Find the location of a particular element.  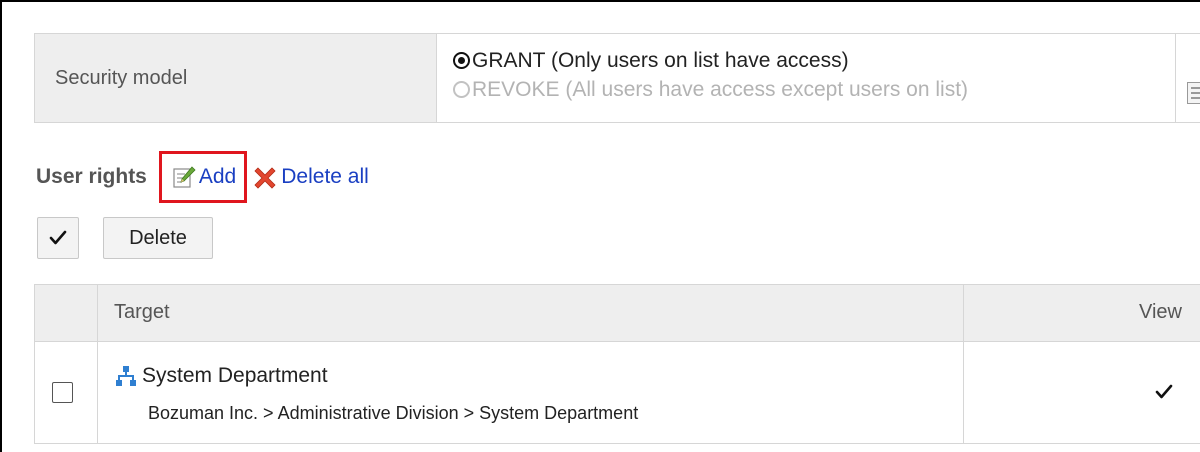

row-checkbox is located at coordinates (62, 392).